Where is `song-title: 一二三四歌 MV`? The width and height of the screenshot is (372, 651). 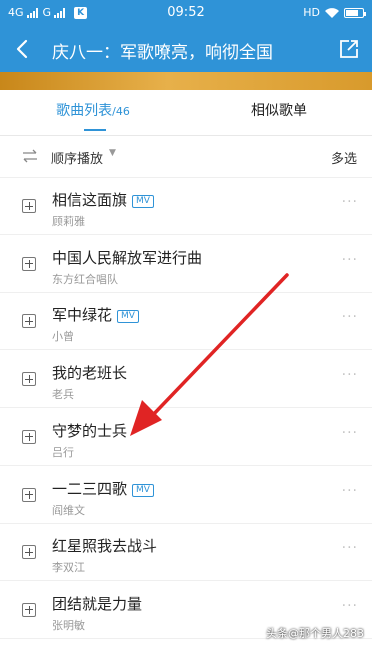 song-title: 一二三四歌 MV is located at coordinates (103, 488).